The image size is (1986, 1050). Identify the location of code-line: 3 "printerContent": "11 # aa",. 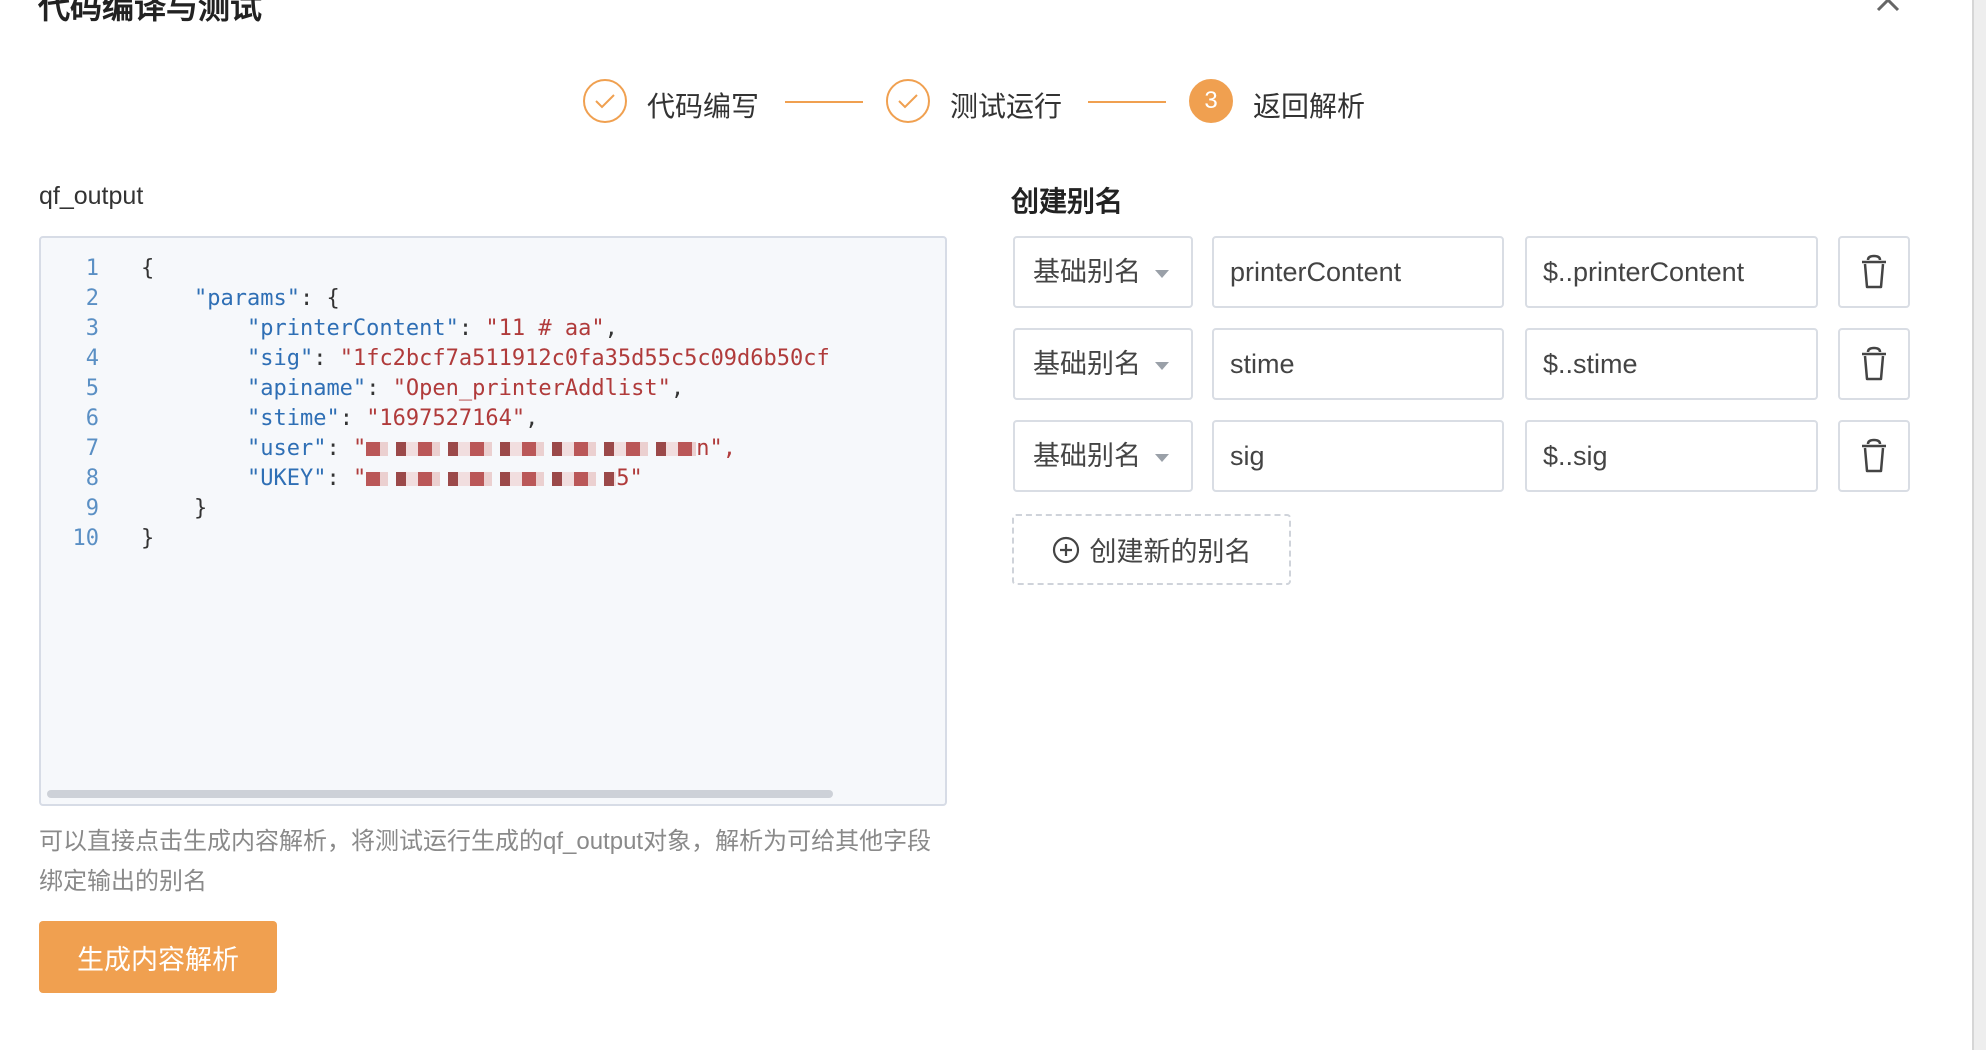
(491, 331).